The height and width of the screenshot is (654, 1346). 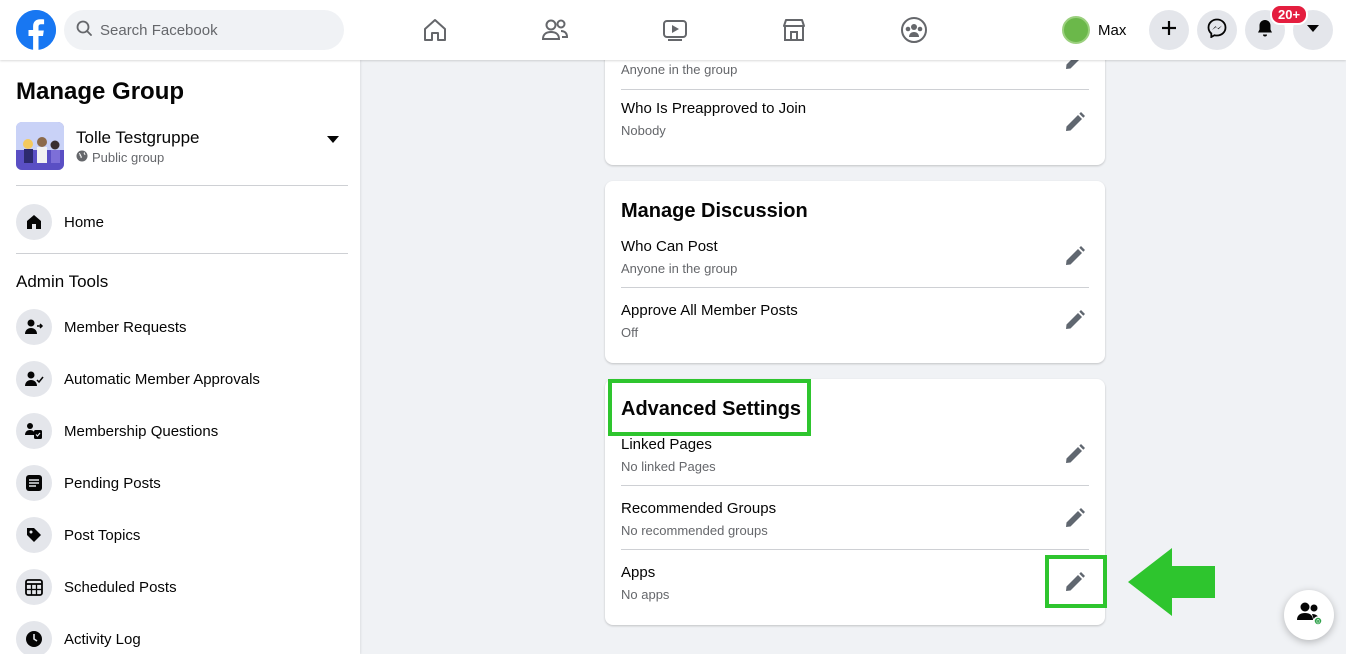 I want to click on sidebar-item-member-requests: Member Requests, so click(x=182, y=327).